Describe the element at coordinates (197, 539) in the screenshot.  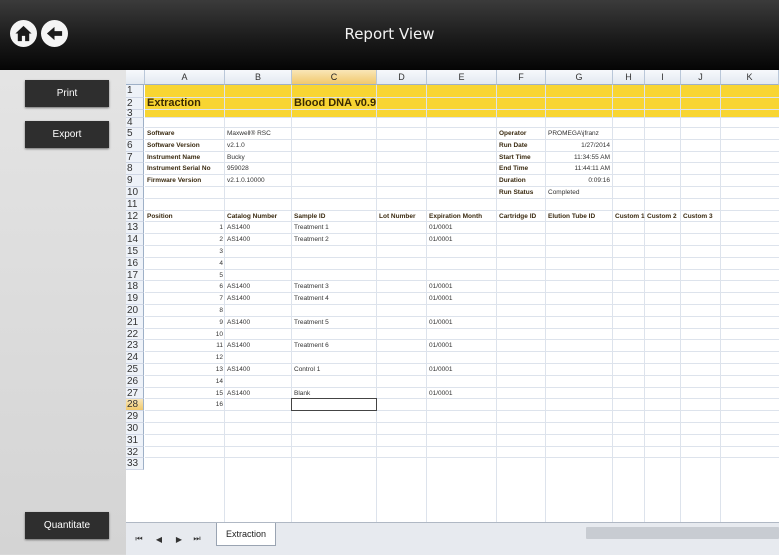
I see `last-sheet-icon: ⏭` at that location.